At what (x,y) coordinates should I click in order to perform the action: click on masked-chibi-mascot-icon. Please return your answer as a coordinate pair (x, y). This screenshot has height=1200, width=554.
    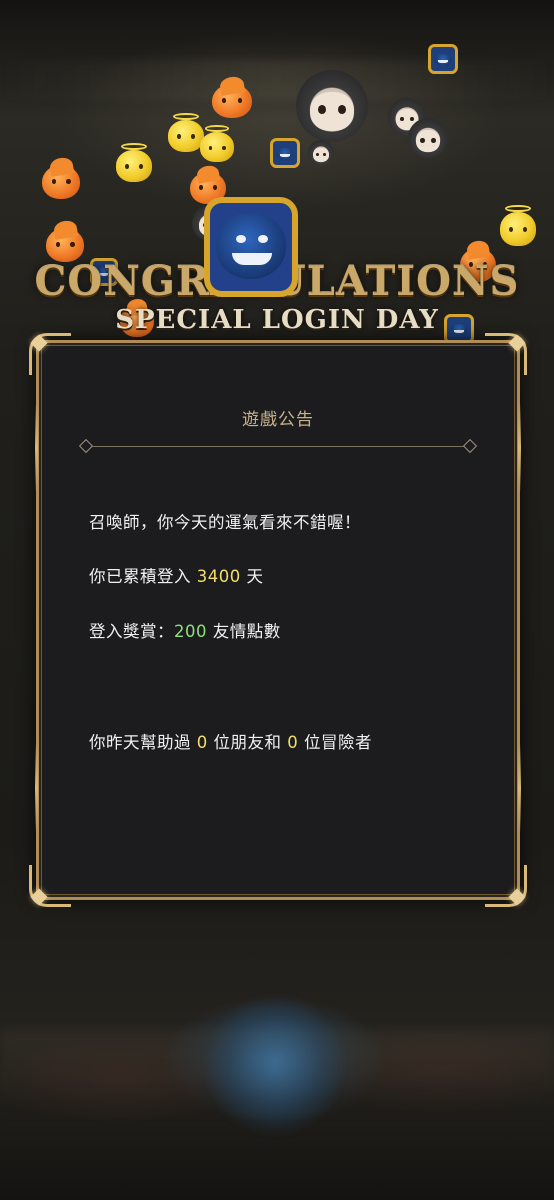
    Looking at the image, I should click on (332, 106).